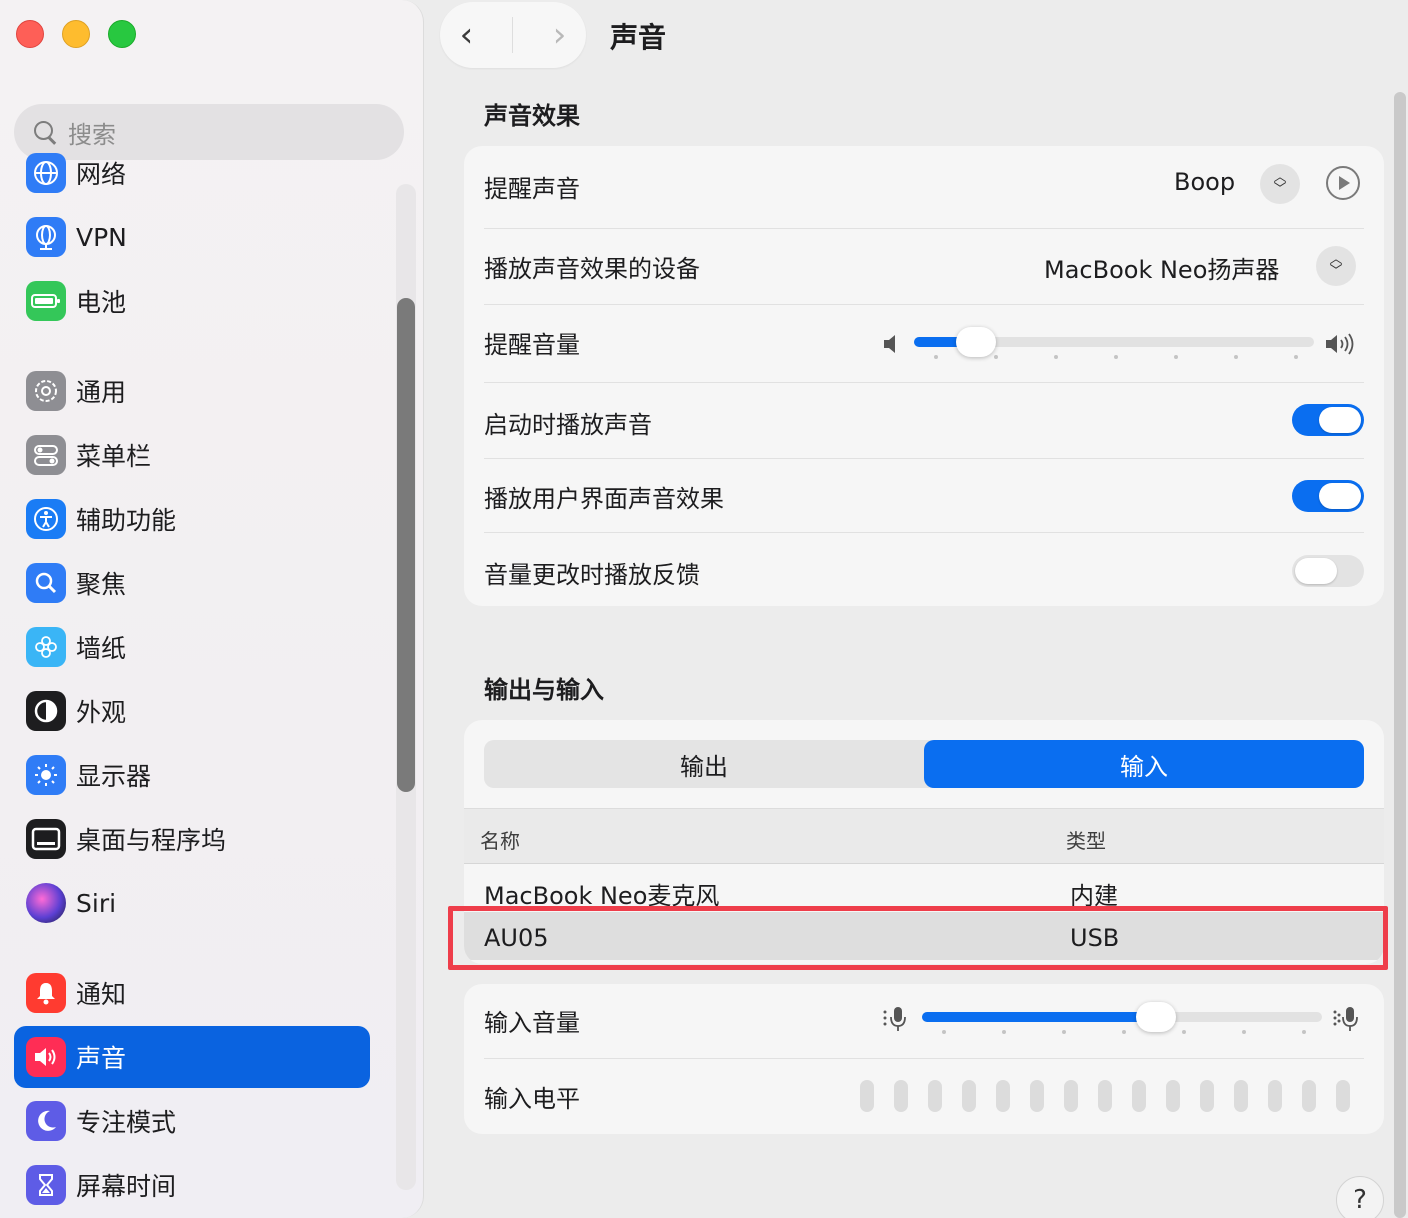  I want to click on toggle-knob, so click(1340, 420).